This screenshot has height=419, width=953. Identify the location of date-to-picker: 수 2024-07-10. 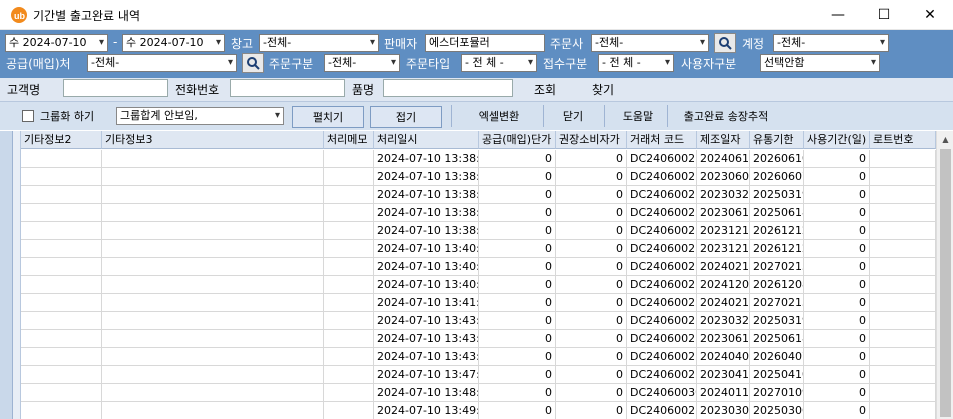
(173, 43).